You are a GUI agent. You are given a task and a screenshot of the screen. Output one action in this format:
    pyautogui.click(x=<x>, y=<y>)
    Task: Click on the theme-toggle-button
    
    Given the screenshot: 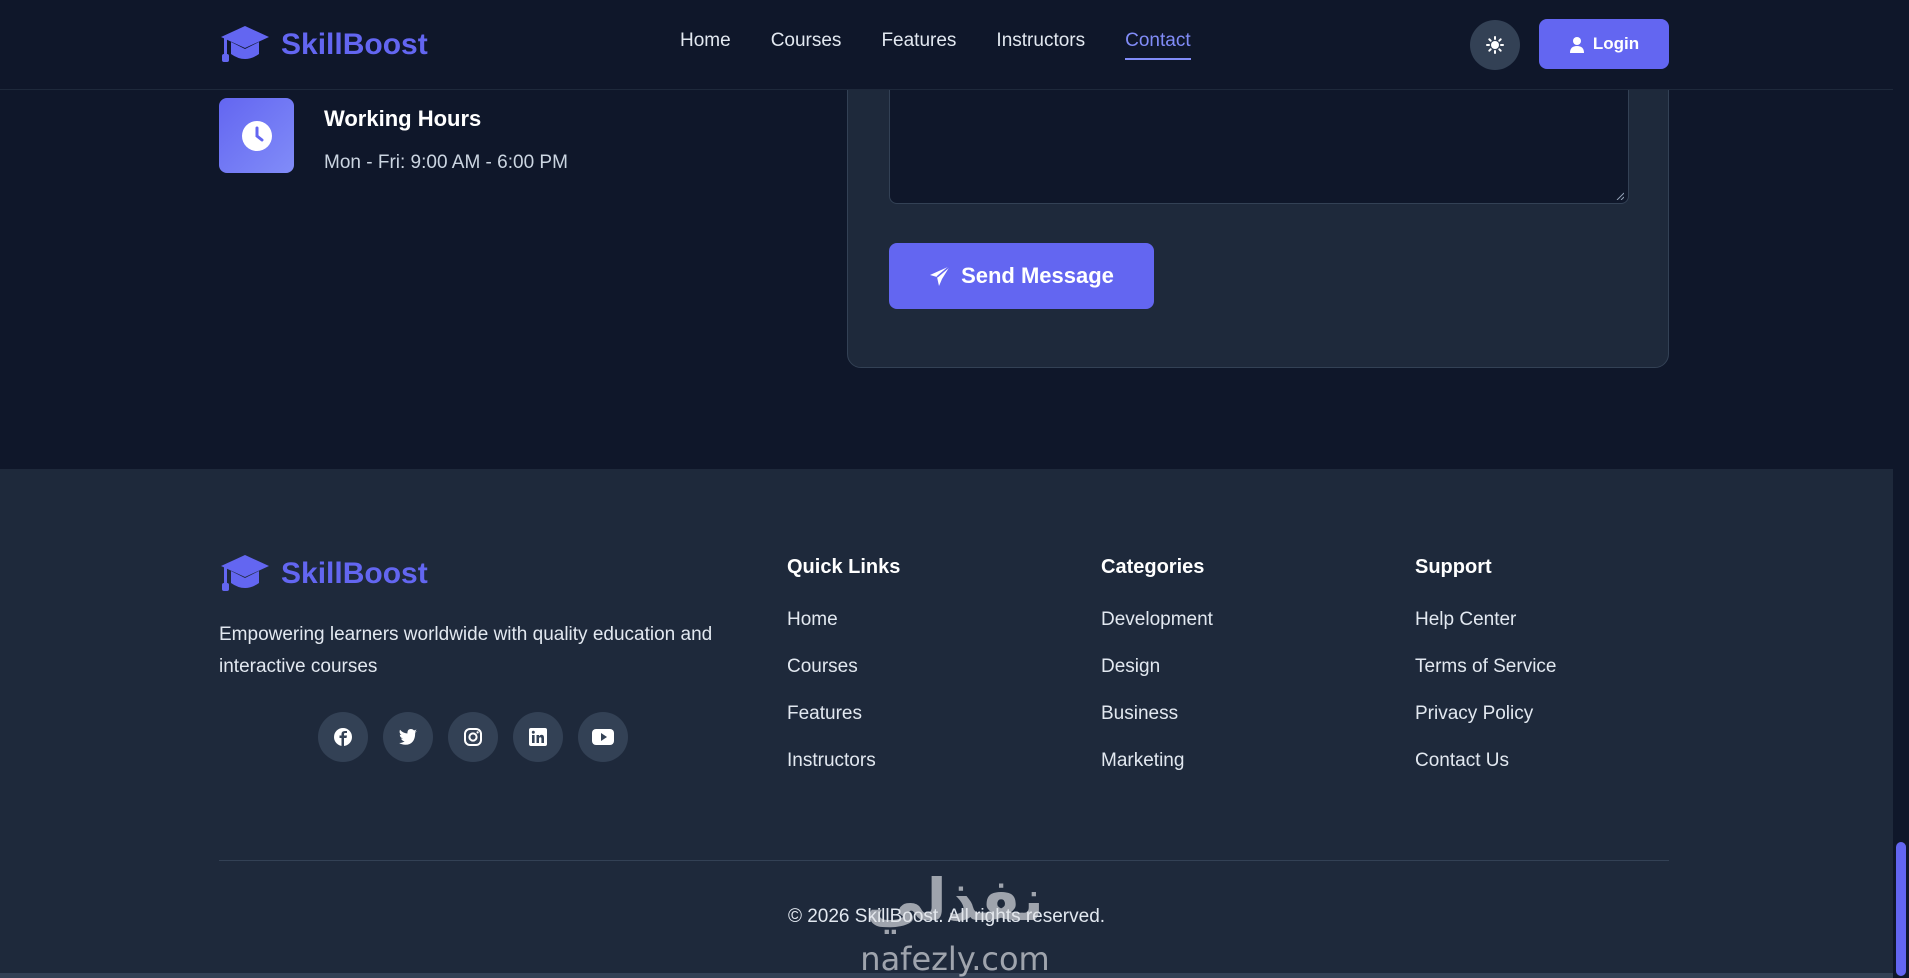 What is the action you would take?
    pyautogui.click(x=1495, y=45)
    